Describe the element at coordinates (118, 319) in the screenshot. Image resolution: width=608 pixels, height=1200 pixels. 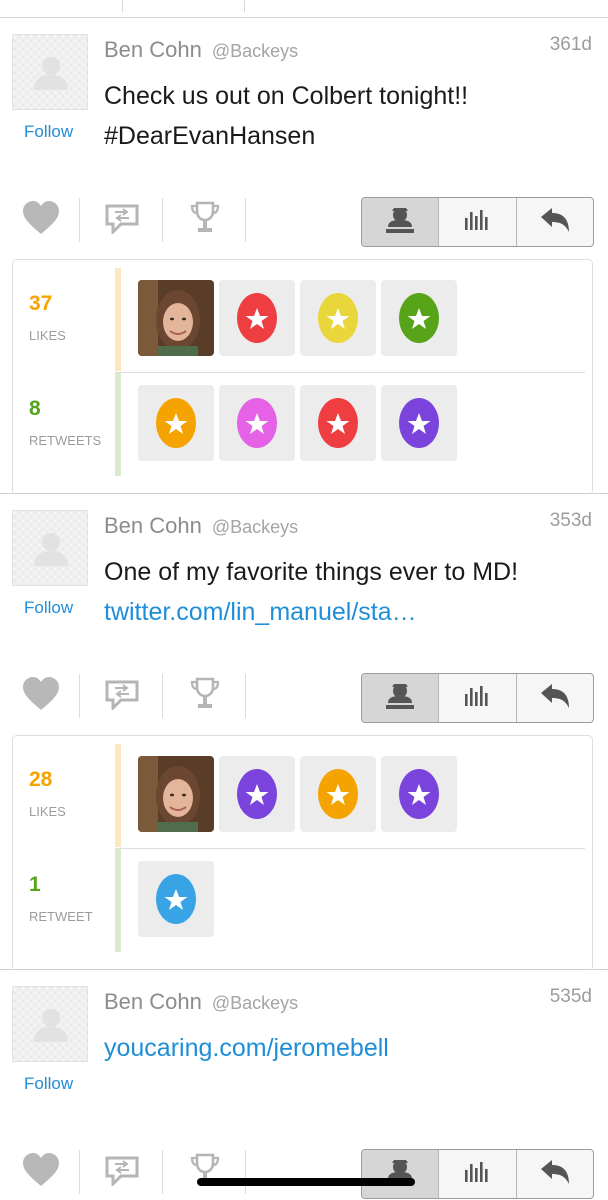
I see `likes-bar` at that location.